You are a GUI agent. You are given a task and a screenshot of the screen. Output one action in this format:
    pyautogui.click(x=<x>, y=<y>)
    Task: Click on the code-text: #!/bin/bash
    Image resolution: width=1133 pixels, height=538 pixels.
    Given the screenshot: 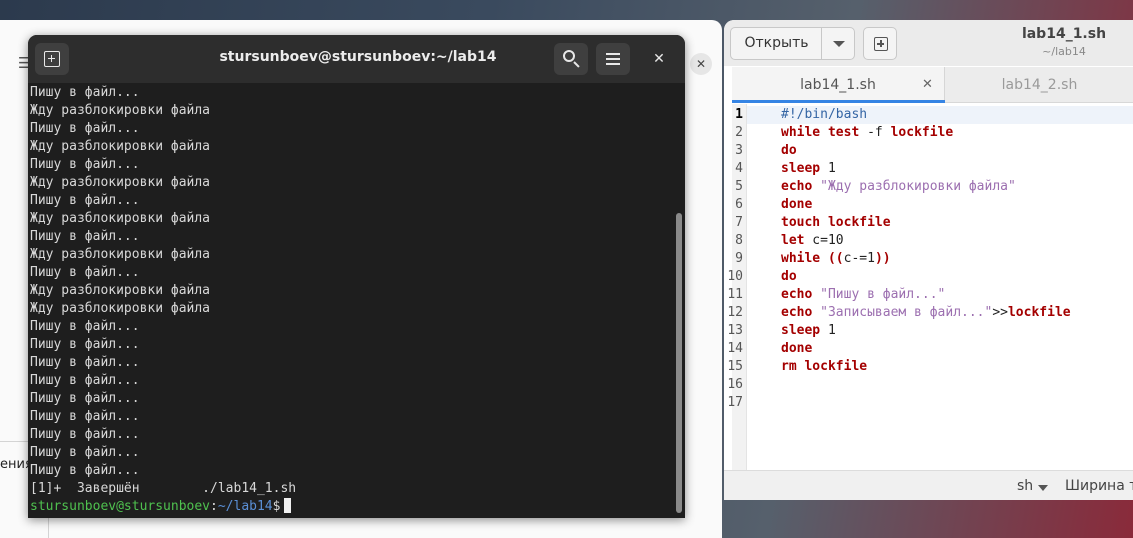 What is the action you would take?
    pyautogui.click(x=824, y=114)
    